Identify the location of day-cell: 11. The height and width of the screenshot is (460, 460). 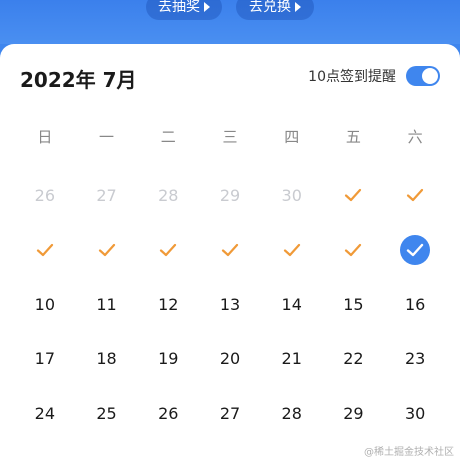
(107, 304).